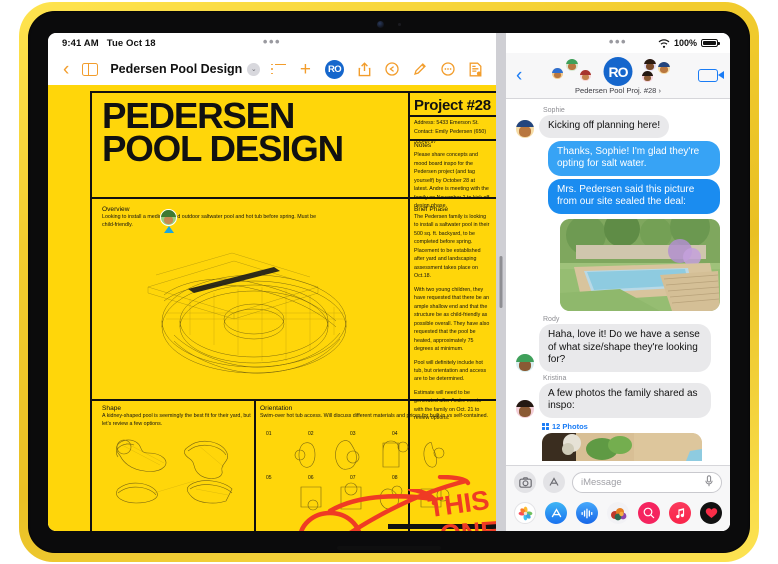 The width and height of the screenshot is (778, 564). I want to click on project-heading: Project #28, so click(452, 105).